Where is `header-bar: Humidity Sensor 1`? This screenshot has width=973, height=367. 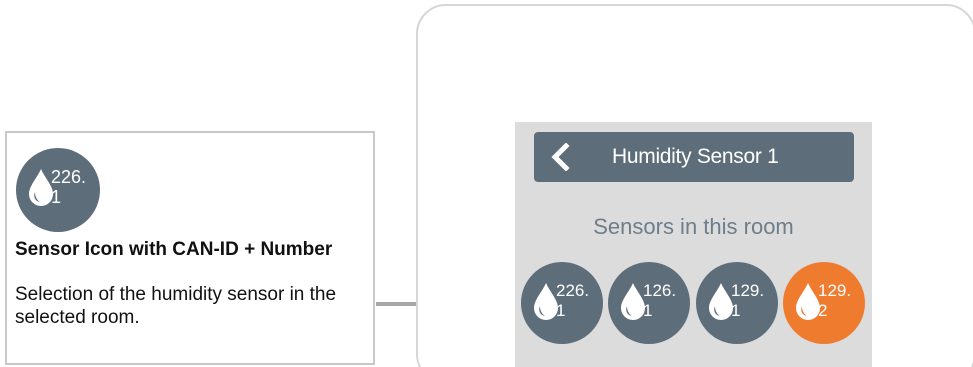
header-bar: Humidity Sensor 1 is located at coordinates (694, 157).